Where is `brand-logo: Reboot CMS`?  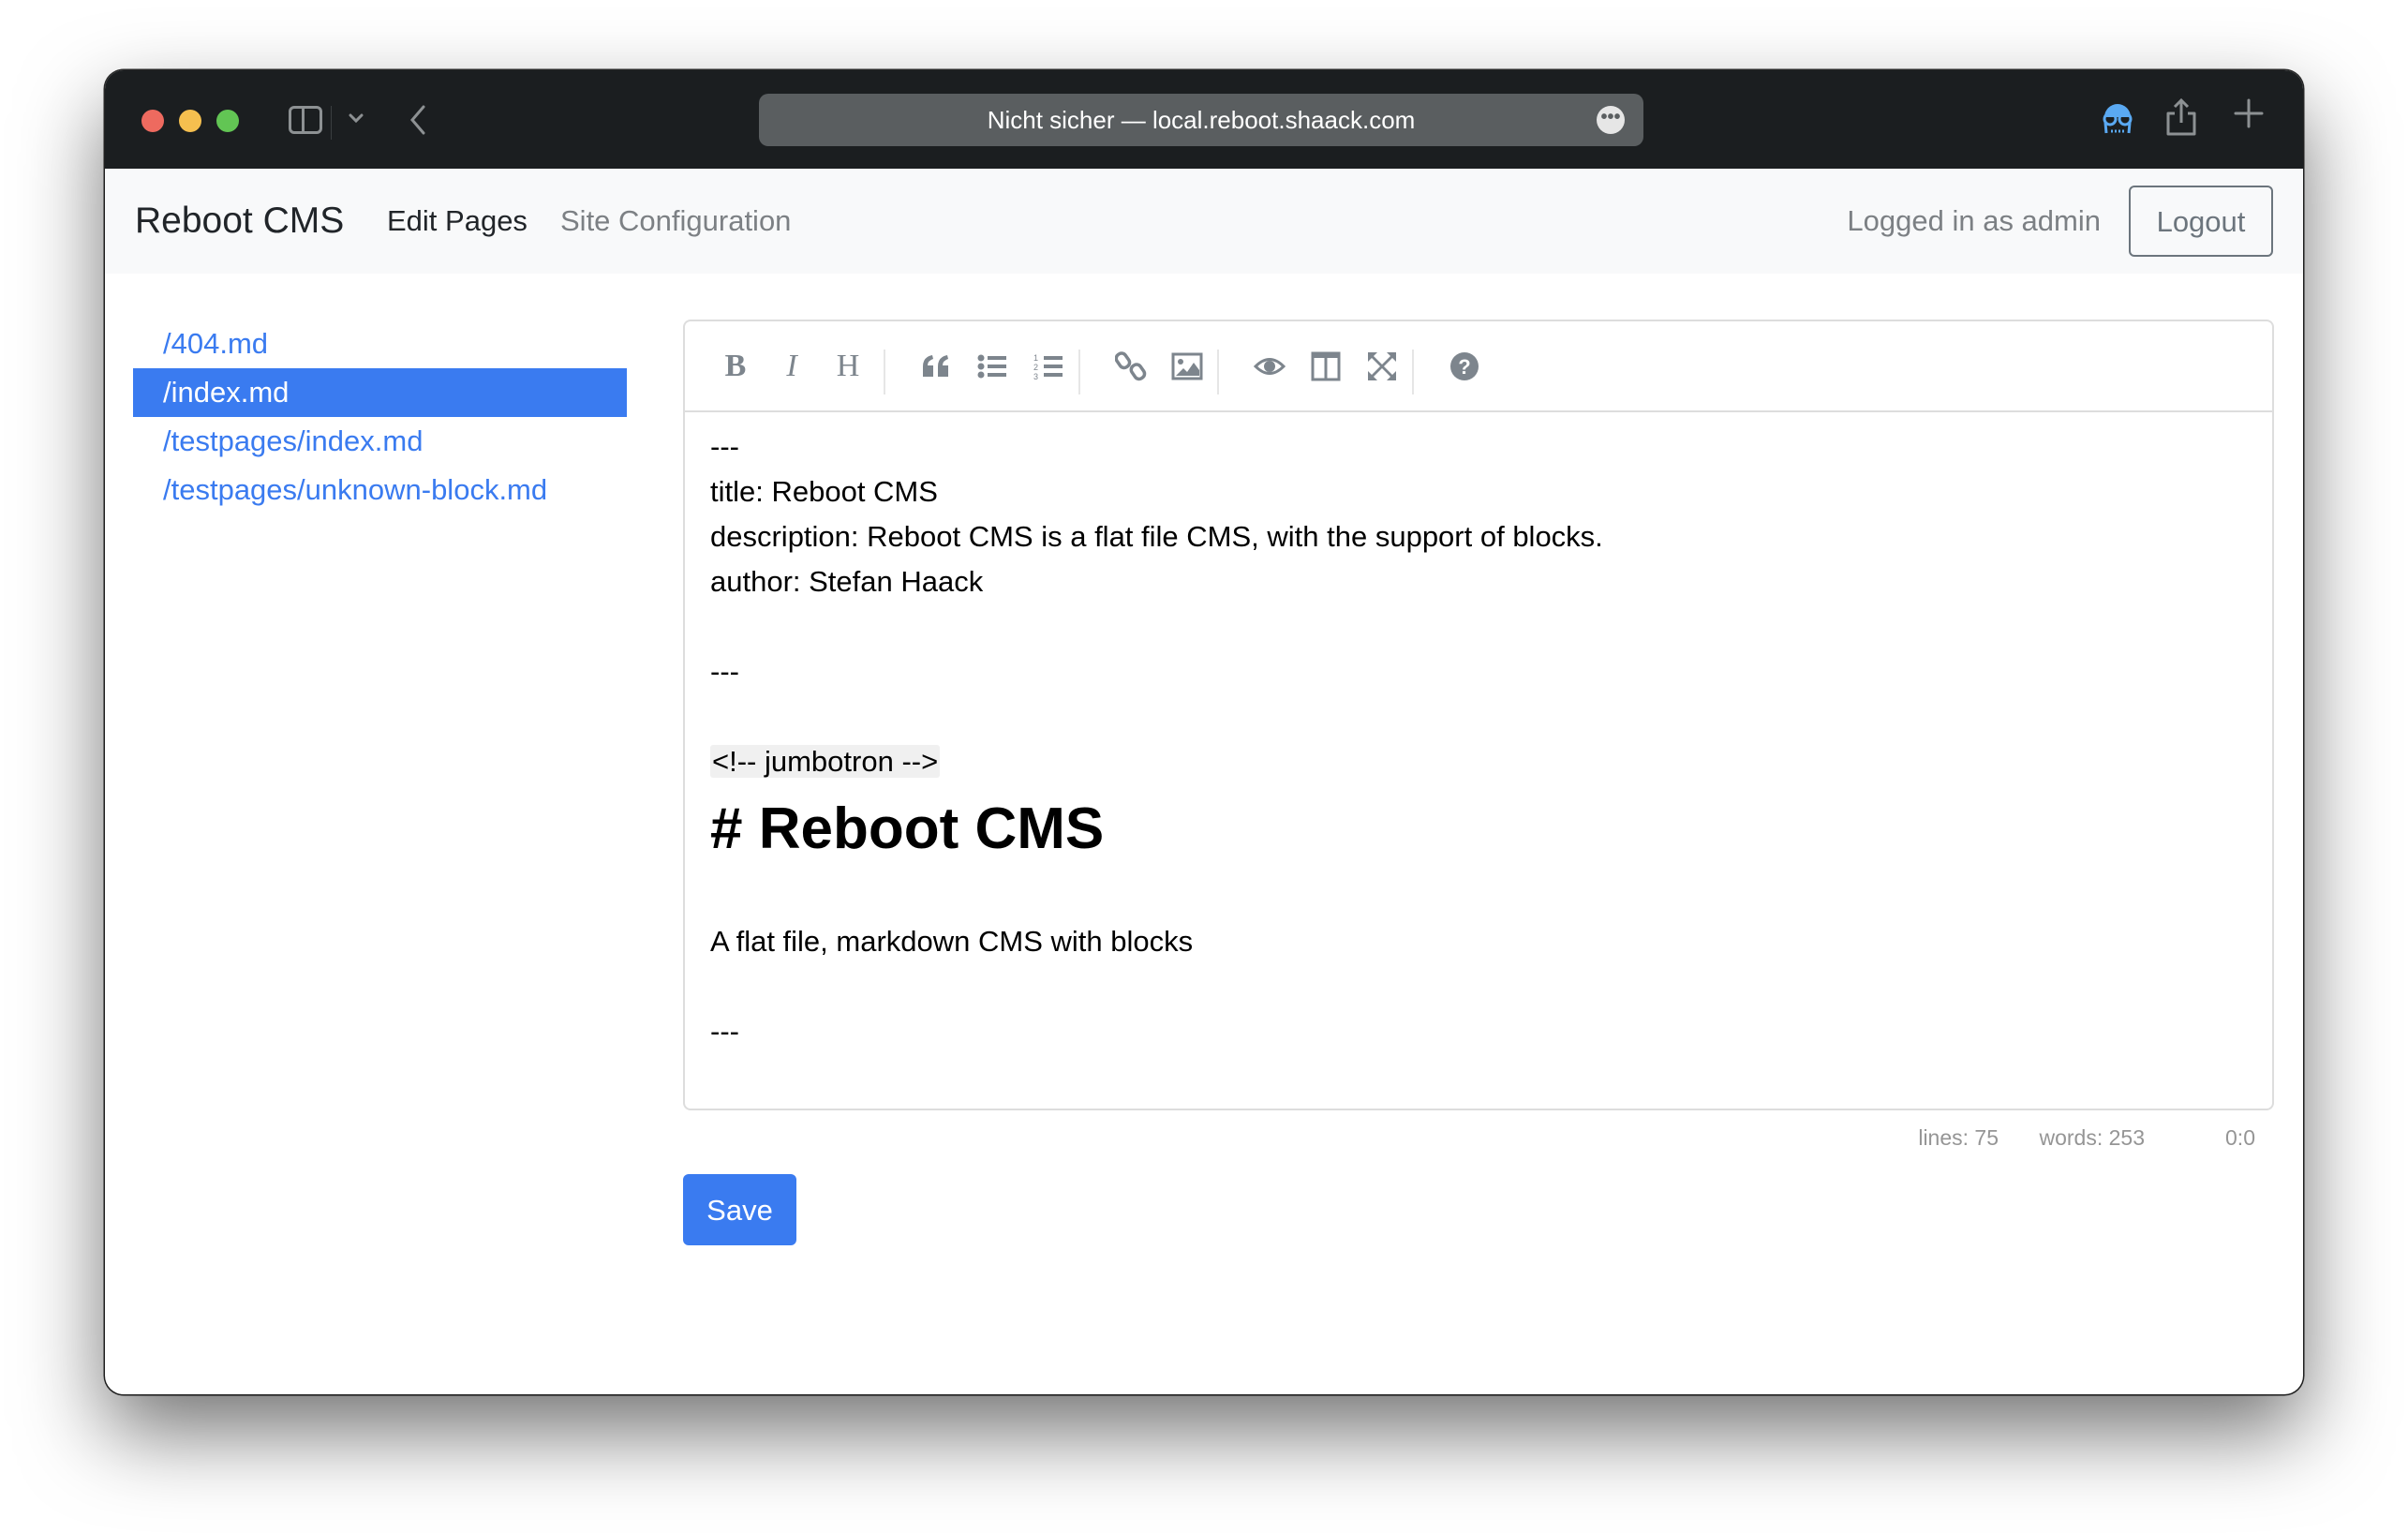 brand-logo: Reboot CMS is located at coordinates (239, 221).